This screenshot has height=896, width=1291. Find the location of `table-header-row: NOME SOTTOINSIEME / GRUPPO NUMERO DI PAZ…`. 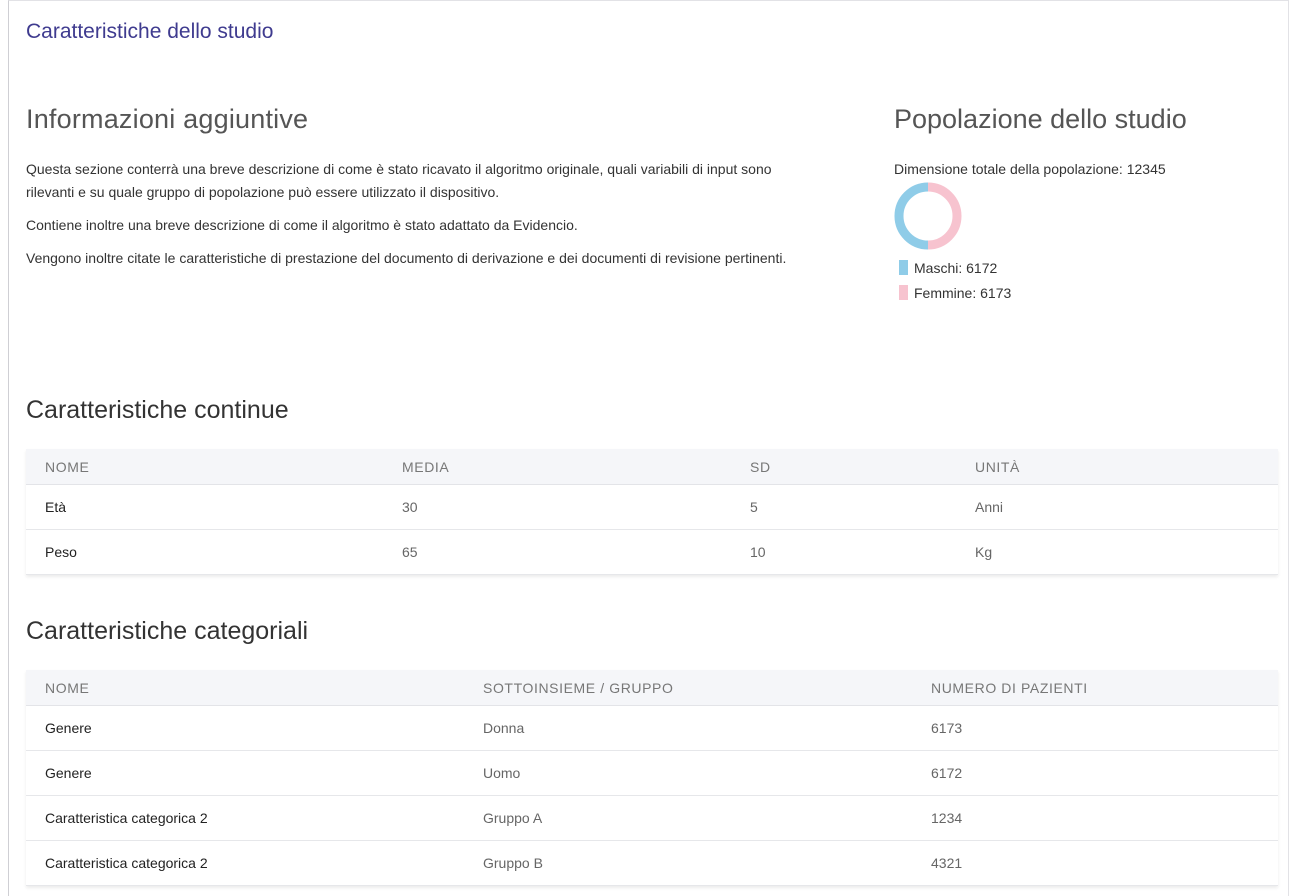

table-header-row: NOME SOTTOINSIEME / GRUPPO NUMERO DI PAZ… is located at coordinates (652, 688).